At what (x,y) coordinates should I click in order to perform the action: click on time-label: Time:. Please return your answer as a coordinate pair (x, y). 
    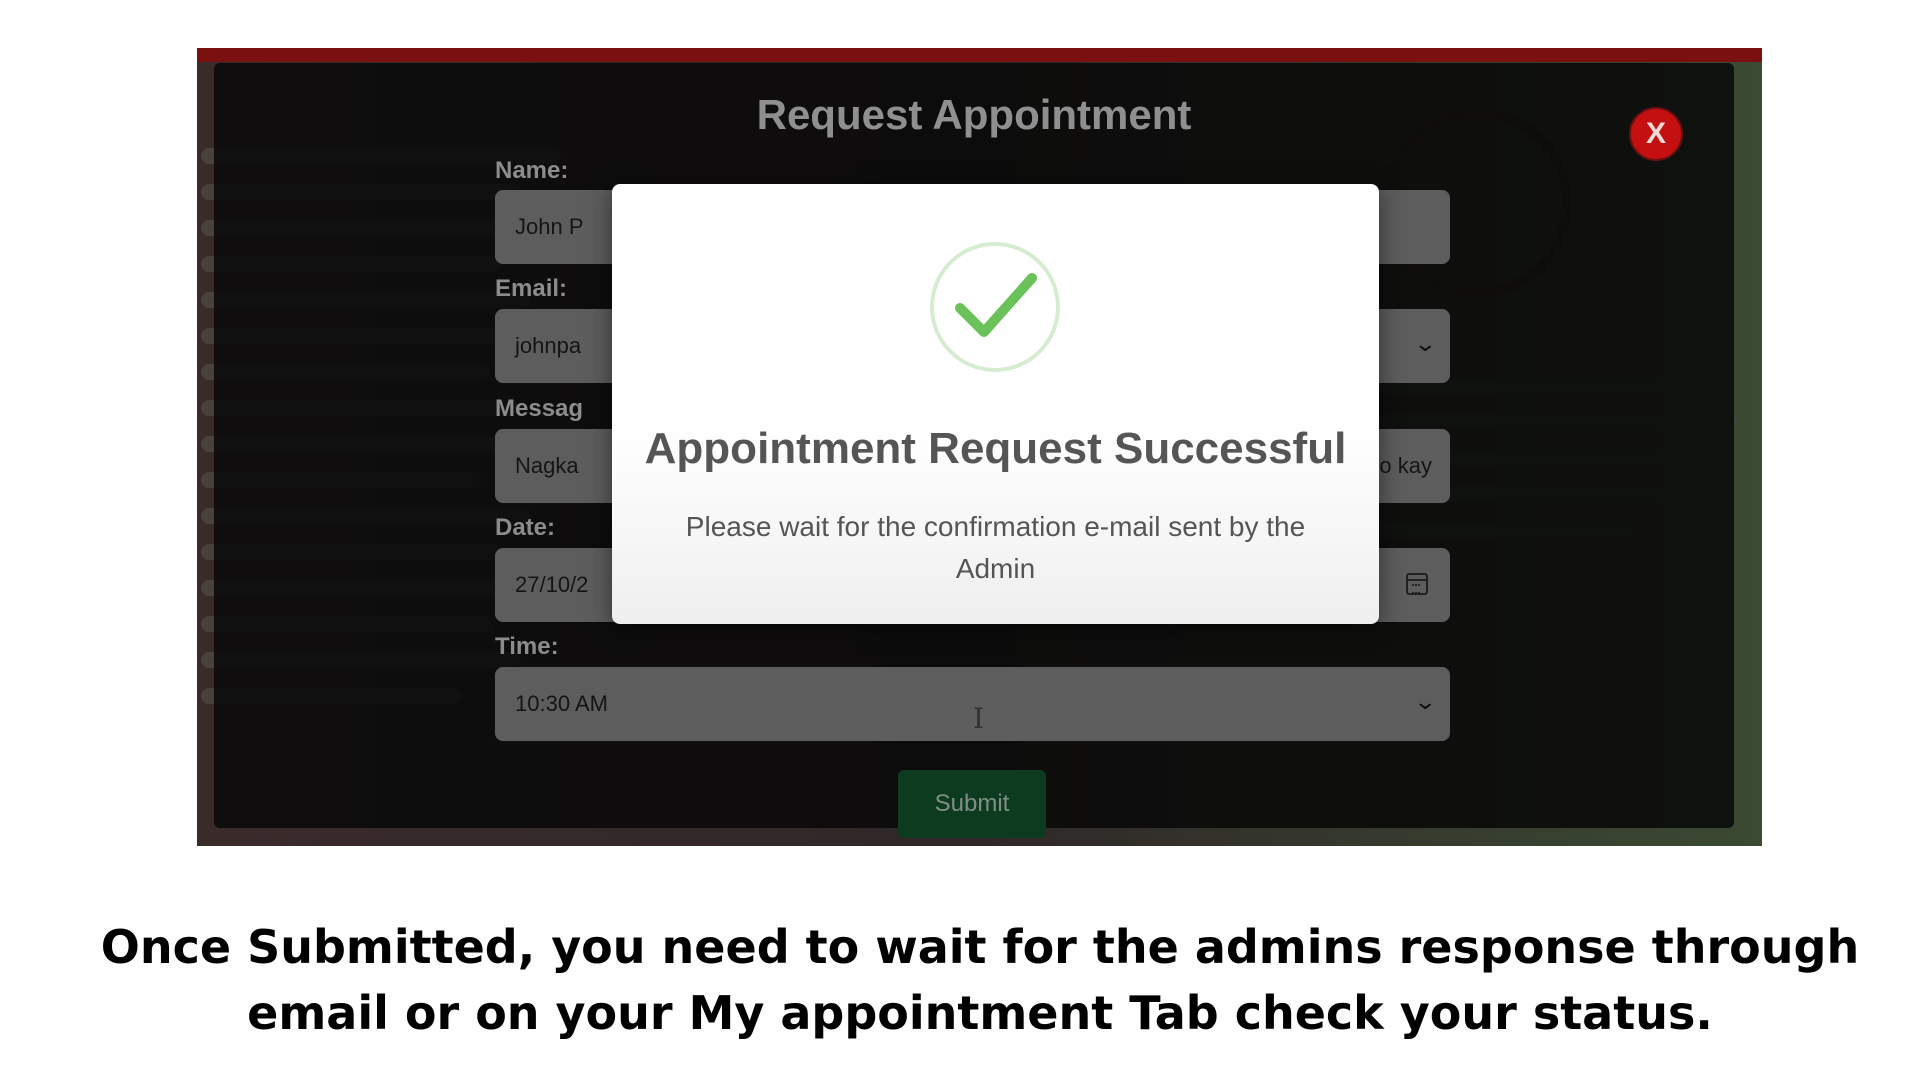
    Looking at the image, I should click on (527, 646).